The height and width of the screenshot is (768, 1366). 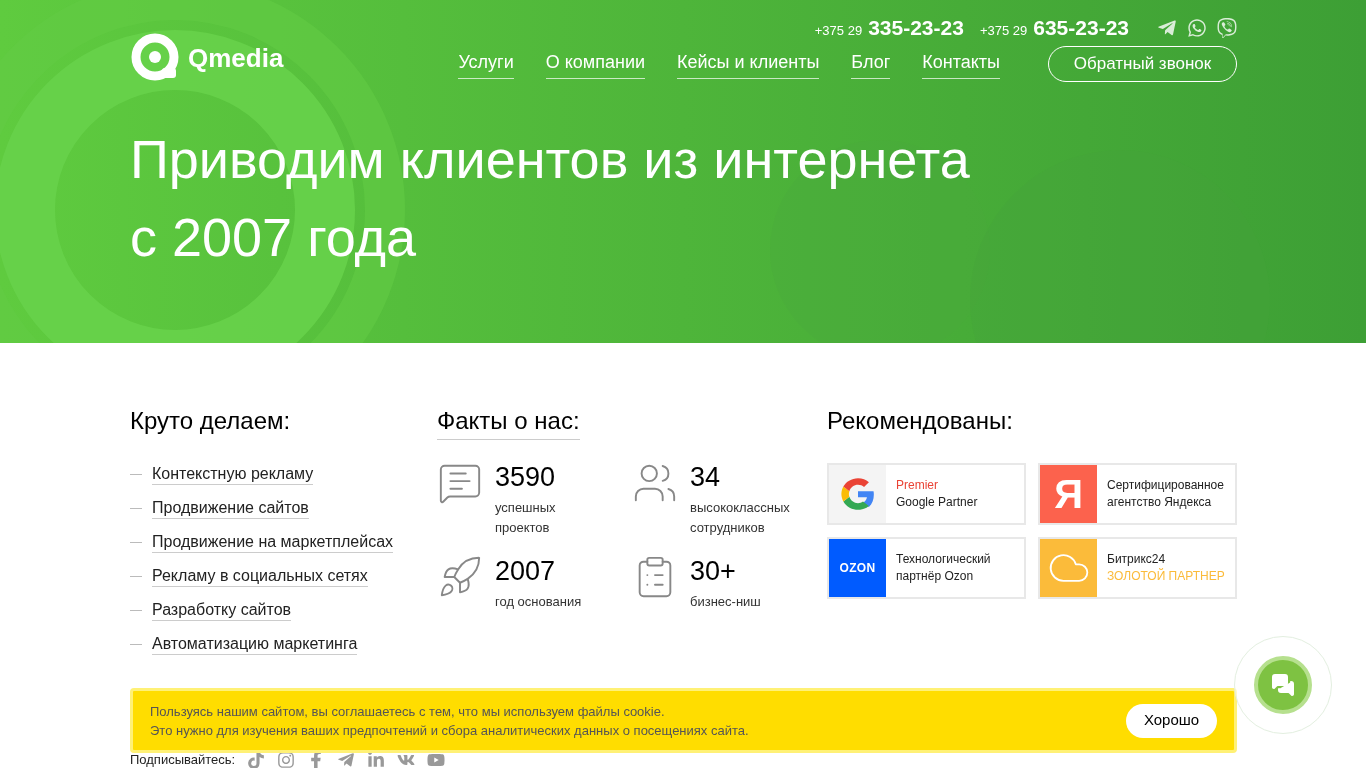 I want to click on partner-text: Технологический партнёр Ozon, so click(x=943, y=568).